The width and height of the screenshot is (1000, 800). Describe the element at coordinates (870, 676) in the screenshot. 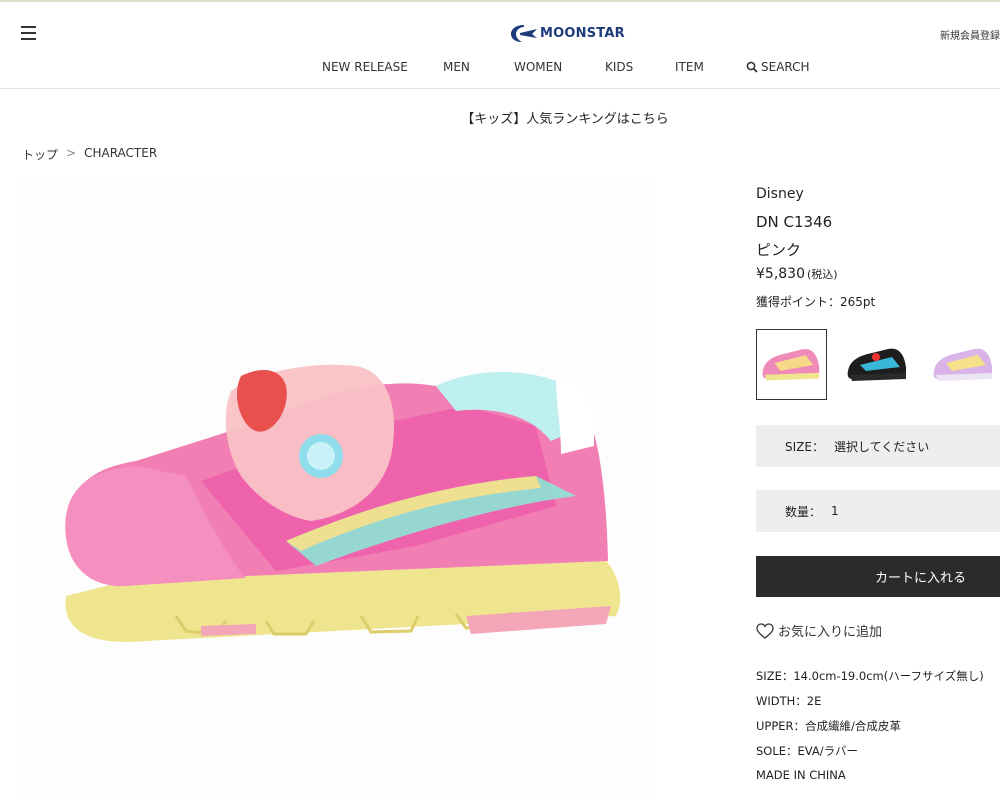

I see `spec-size: SIZE：14.0cm-19.0cm(ハーフサイズ無し)` at that location.